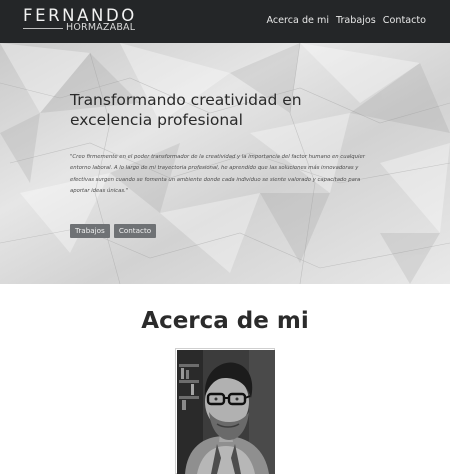  I want to click on nav-link-contact: Contacto, so click(404, 21).